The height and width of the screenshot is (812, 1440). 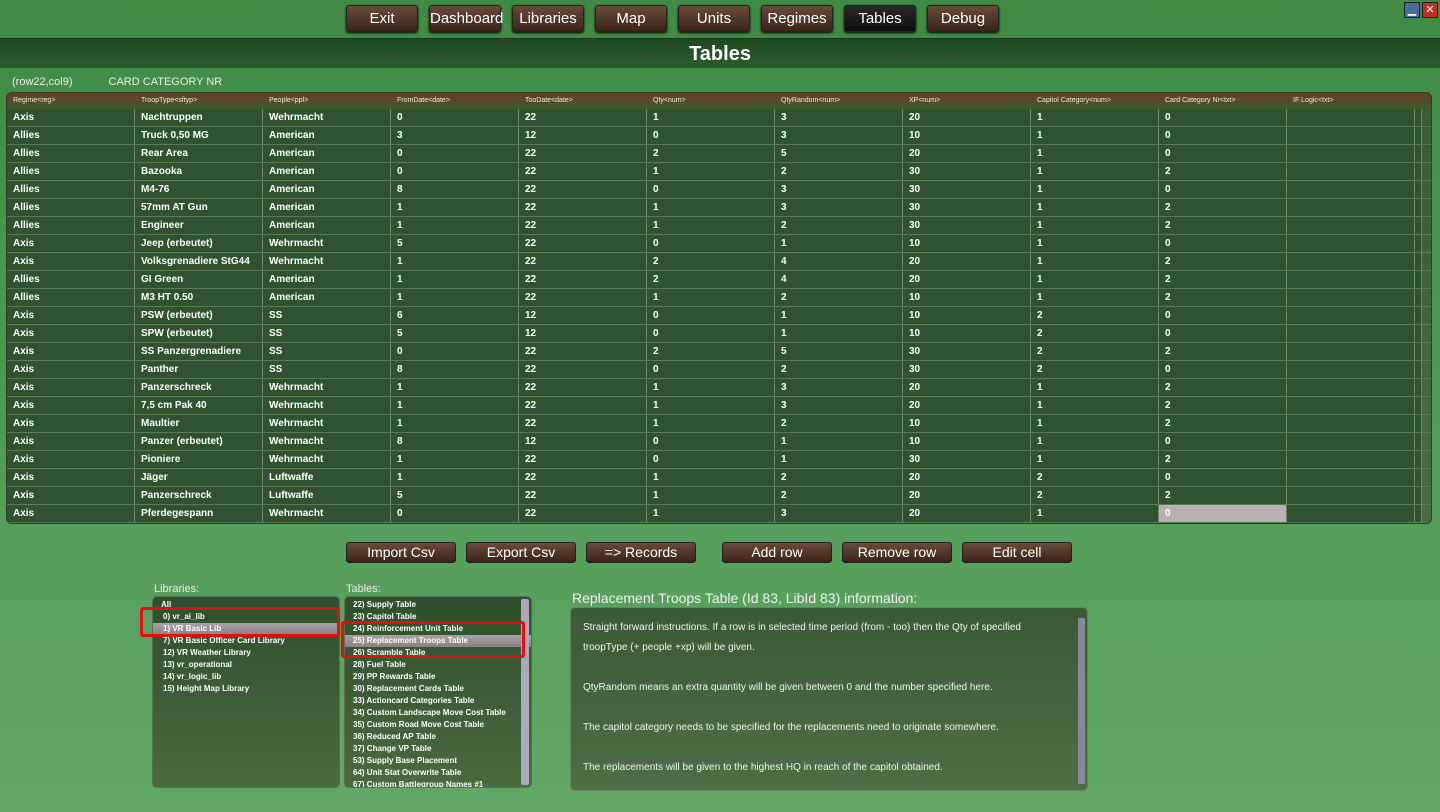 I want to click on table-cell: Volksgrenadiere StG44, so click(x=199, y=261).